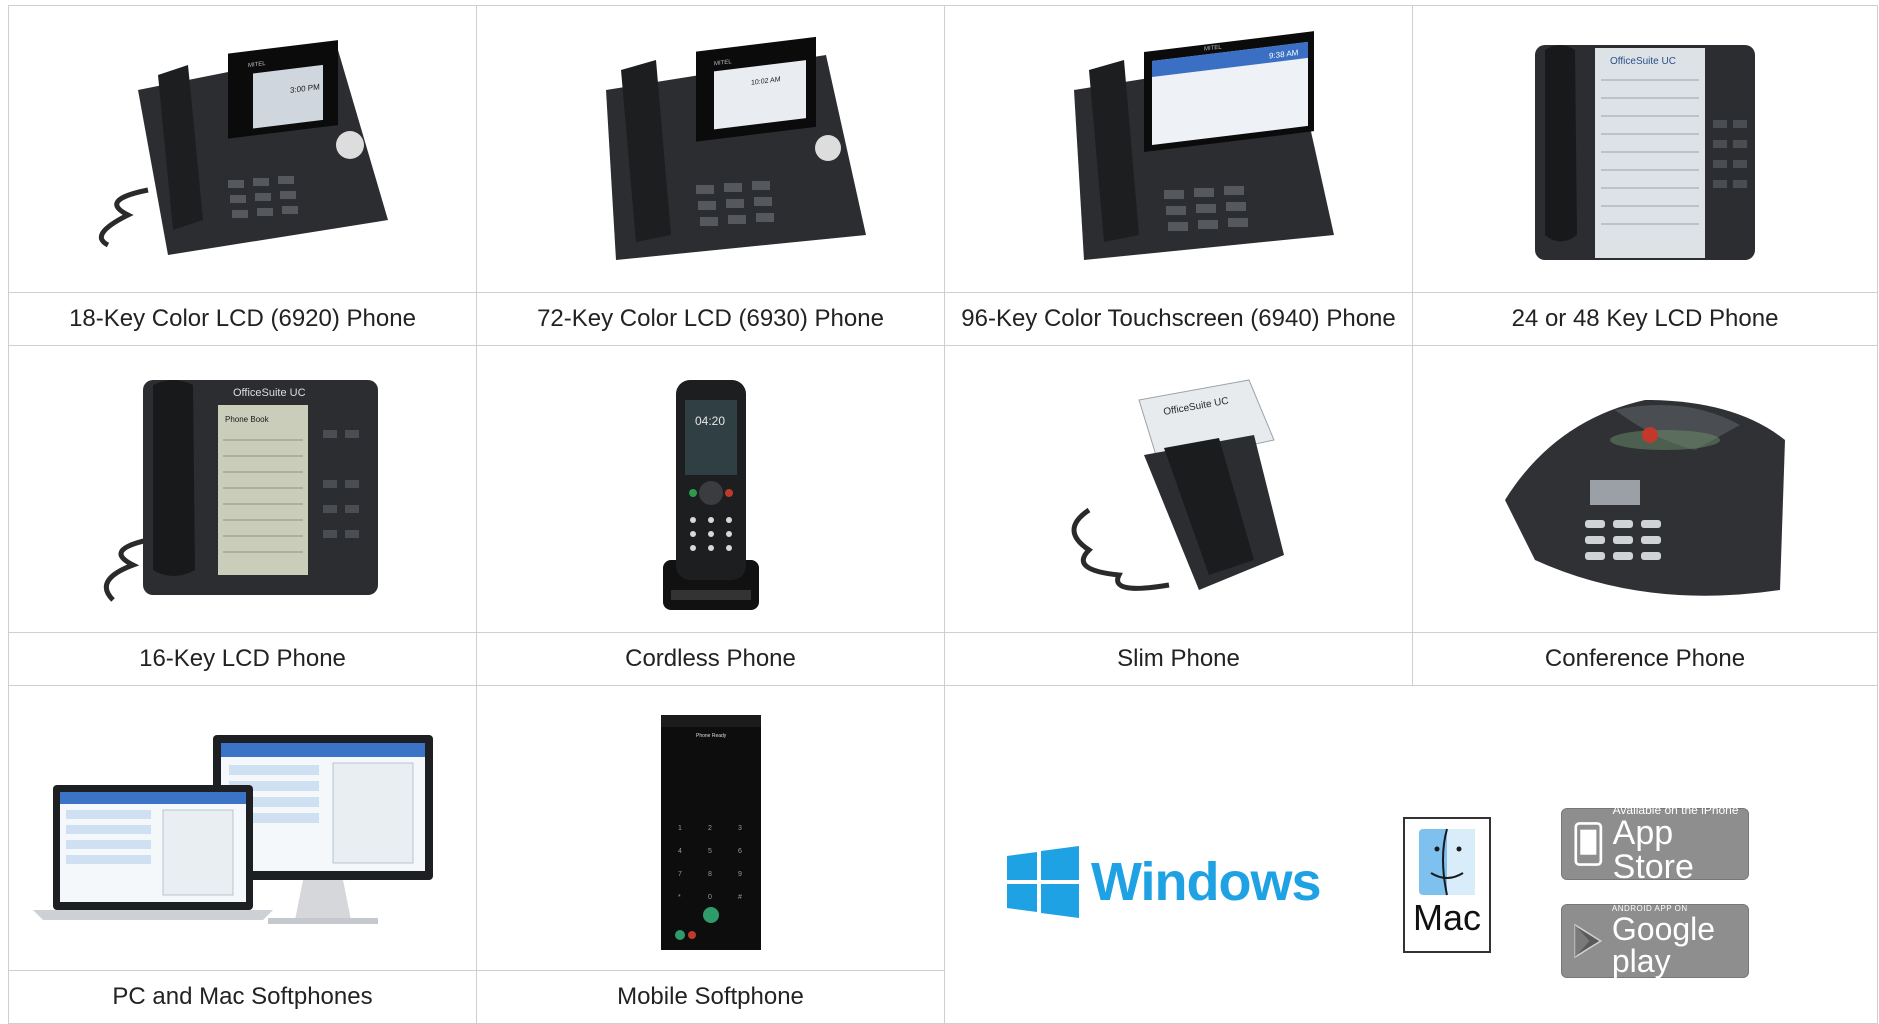  What do you see at coordinates (1588, 844) in the screenshot?
I see `apple-app-store-badge-icon` at bounding box center [1588, 844].